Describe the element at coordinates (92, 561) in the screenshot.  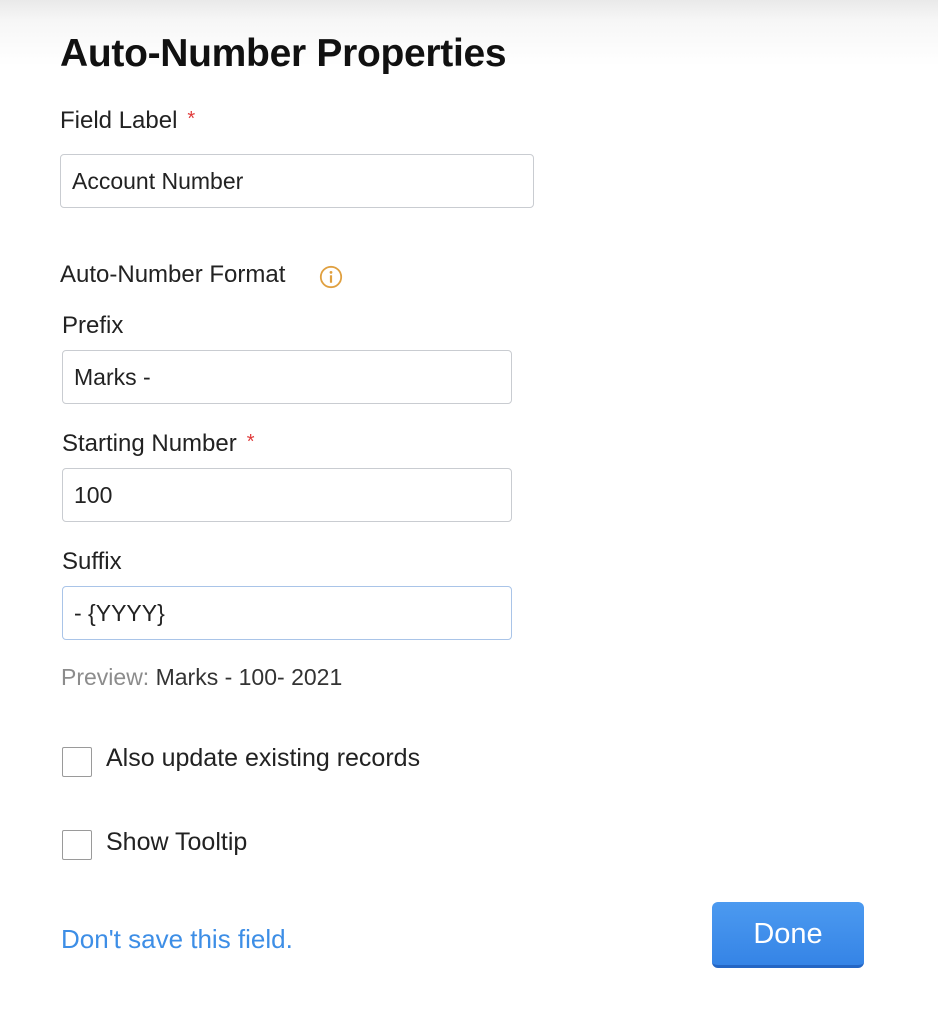
I see `suffix-label: Suffix` at that location.